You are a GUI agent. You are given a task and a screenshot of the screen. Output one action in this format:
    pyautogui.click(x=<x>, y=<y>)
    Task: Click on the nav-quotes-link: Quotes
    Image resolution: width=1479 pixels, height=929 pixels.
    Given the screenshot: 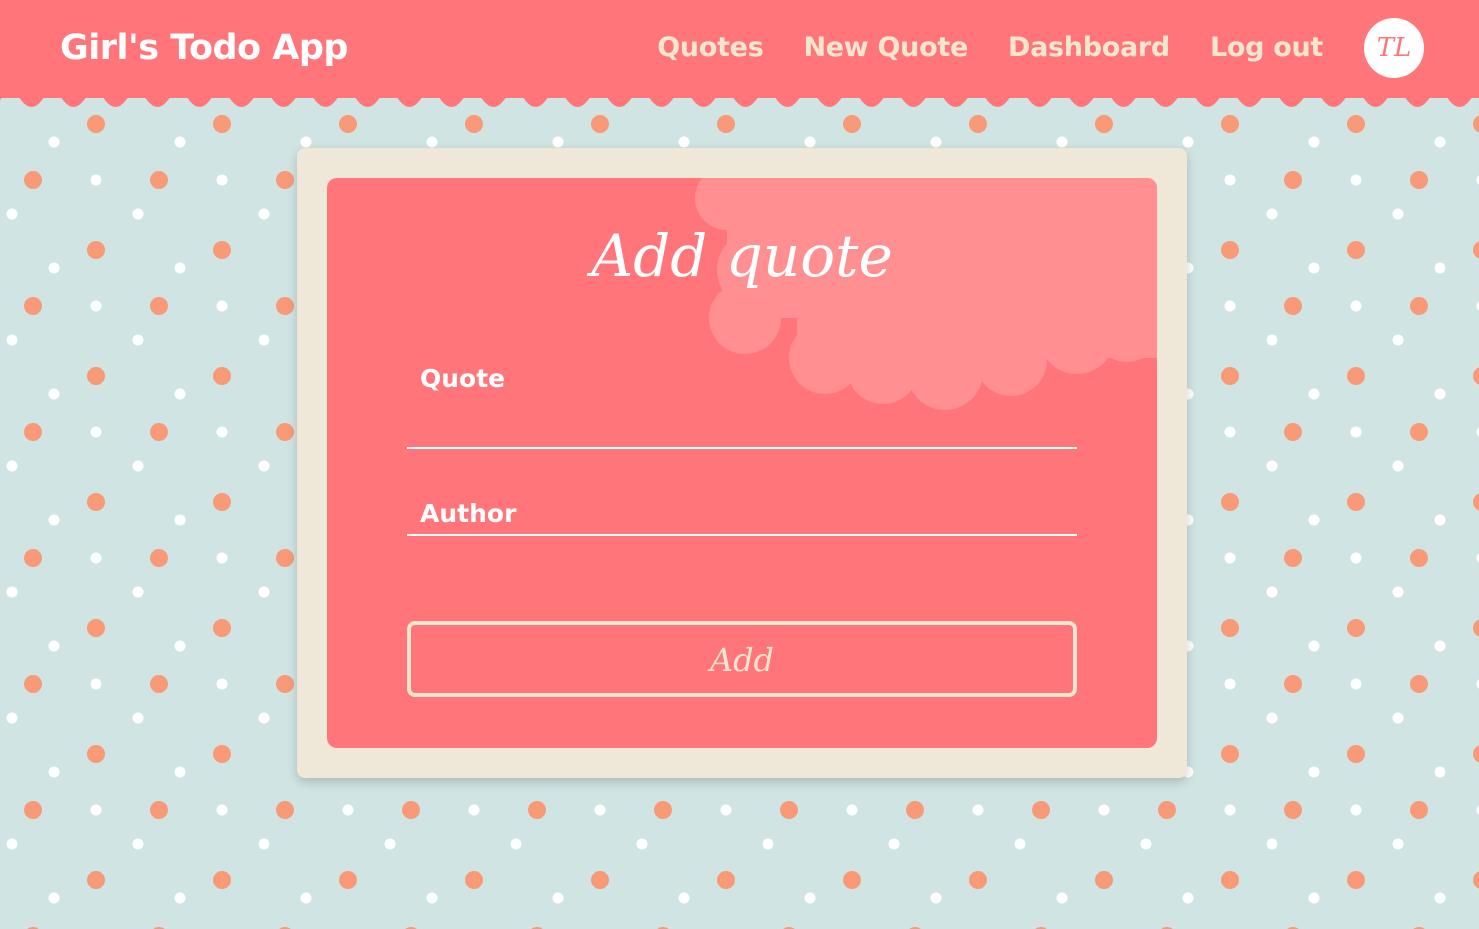 What is the action you would take?
    pyautogui.click(x=710, y=48)
    